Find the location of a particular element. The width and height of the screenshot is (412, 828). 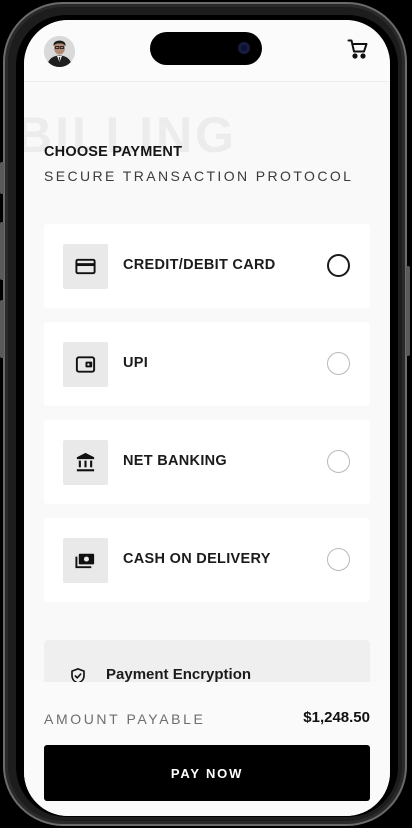

page-subtitle: SECURE TRANSACTION PROTOCOL is located at coordinates (199, 176).